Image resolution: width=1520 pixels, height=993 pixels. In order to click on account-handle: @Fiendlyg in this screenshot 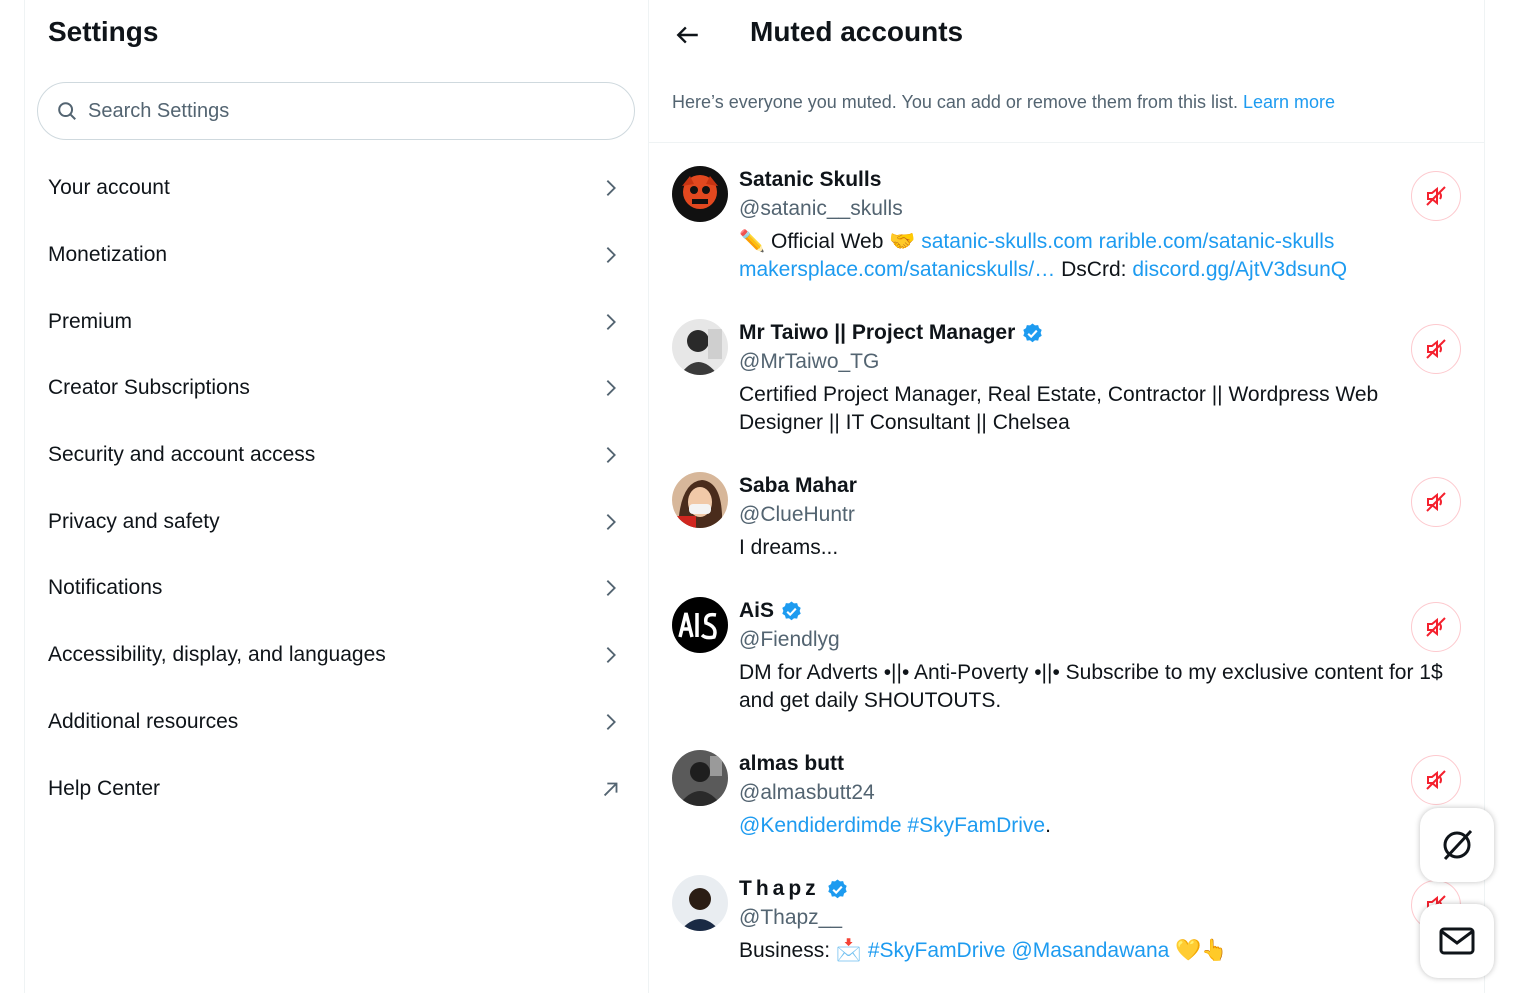, I will do `click(1069, 640)`.